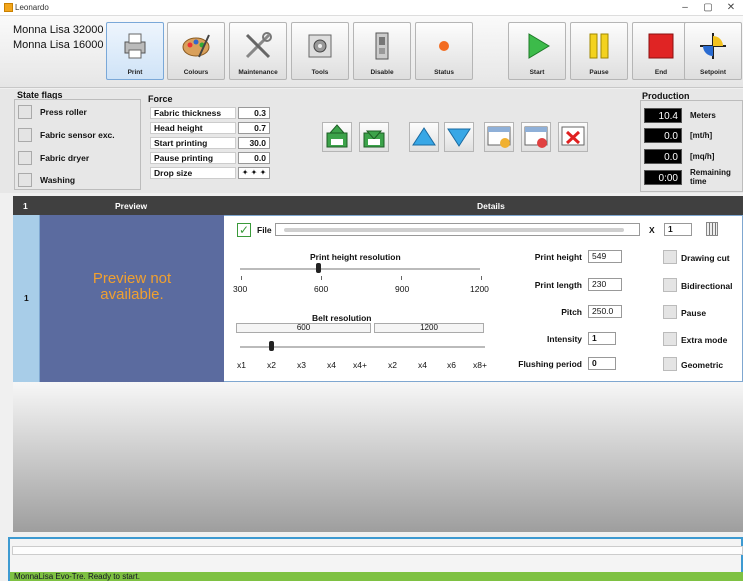 The width and height of the screenshot is (743, 581). Describe the element at coordinates (374, 137) in the screenshot. I see `load-down-button` at that location.